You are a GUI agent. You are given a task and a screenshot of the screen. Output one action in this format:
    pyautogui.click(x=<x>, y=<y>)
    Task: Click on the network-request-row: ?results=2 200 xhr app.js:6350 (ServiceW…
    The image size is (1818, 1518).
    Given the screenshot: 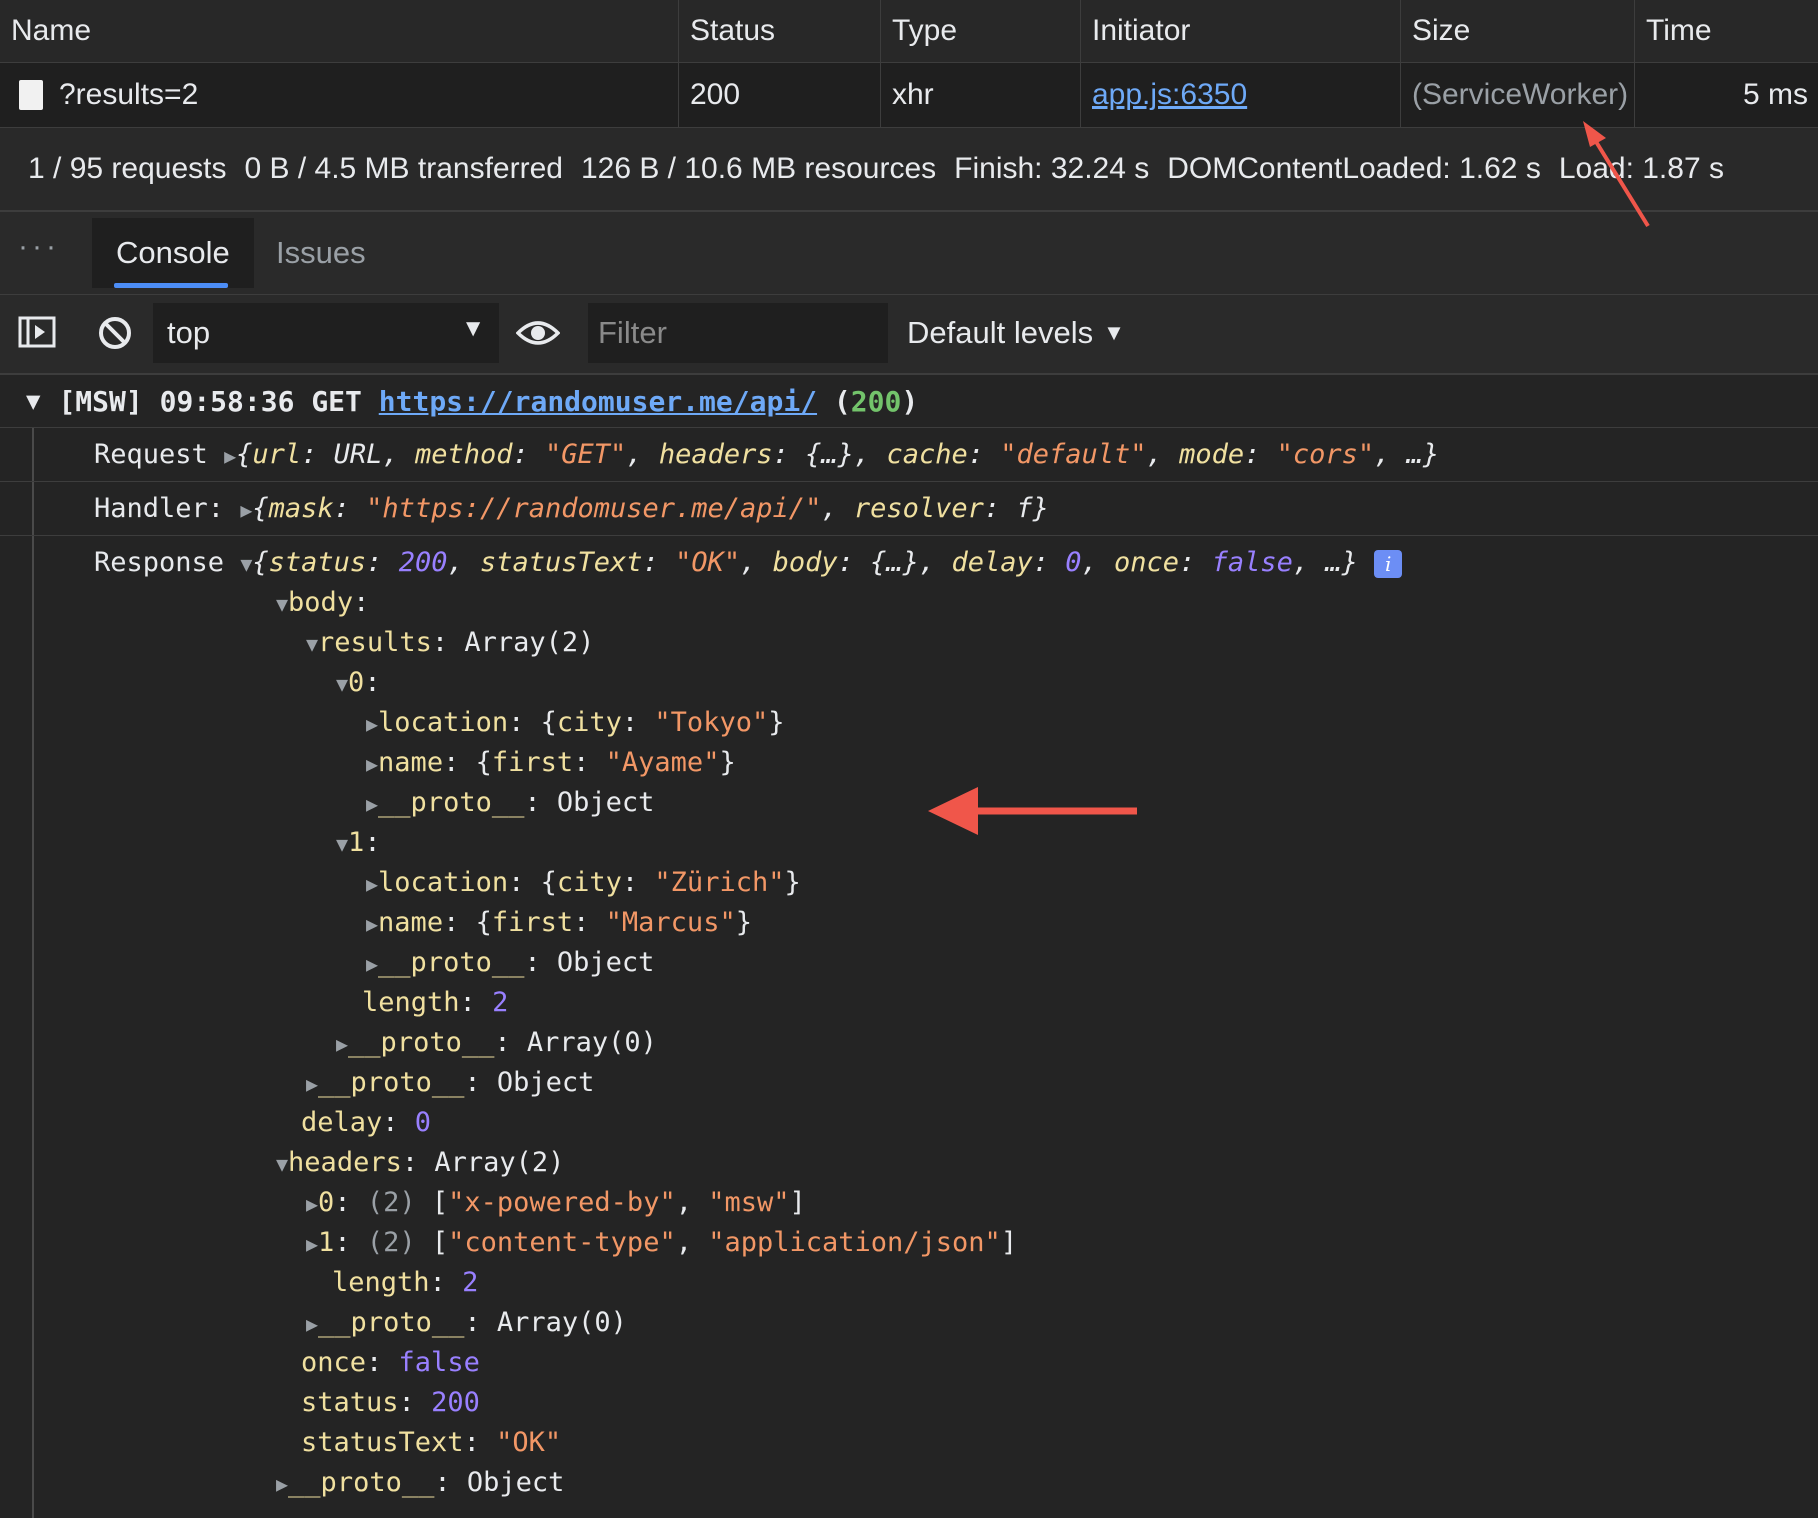 What is the action you would take?
    pyautogui.click(x=909, y=95)
    